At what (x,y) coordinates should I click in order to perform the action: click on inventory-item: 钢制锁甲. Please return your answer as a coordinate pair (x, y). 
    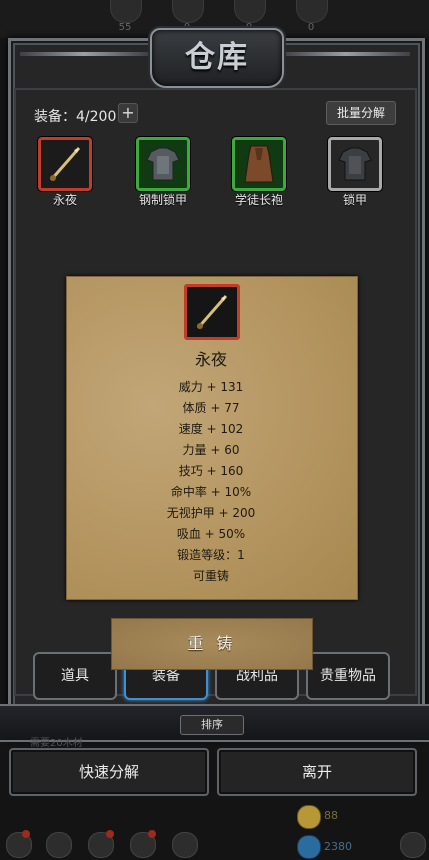
    Looking at the image, I should click on (163, 172).